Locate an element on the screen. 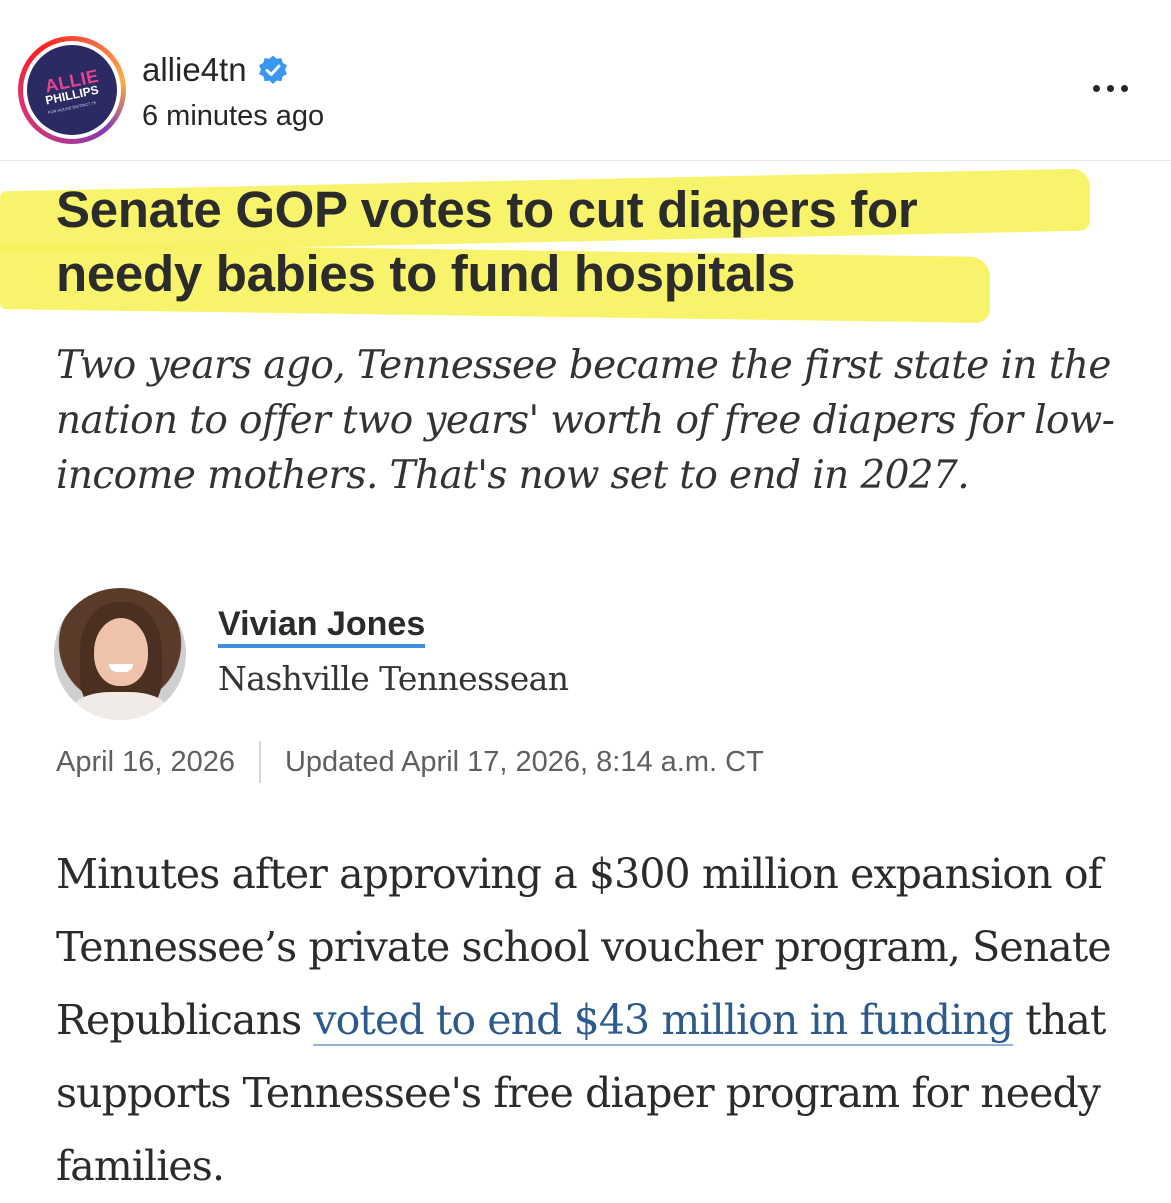 This screenshot has width=1171, height=1203. funding-article-link: voted to end $43 million in funding is located at coordinates (663, 1021).